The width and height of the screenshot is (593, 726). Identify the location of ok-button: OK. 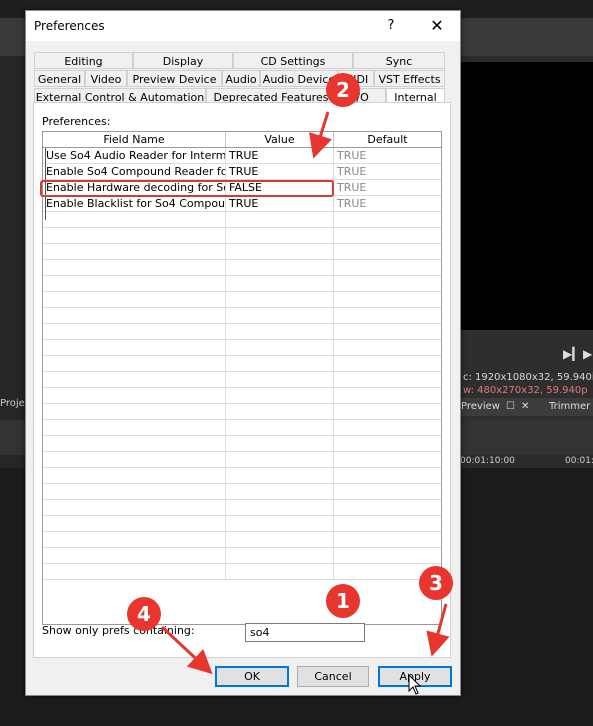
(252, 676).